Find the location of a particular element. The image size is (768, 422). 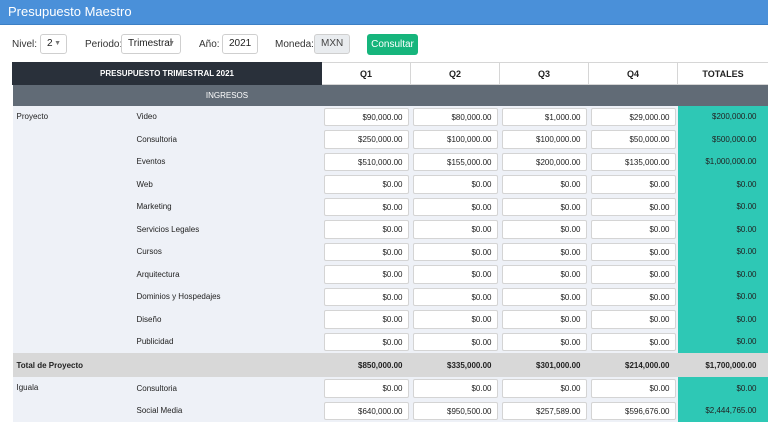

value-cell-q2: $100,000.00 is located at coordinates (455, 139).